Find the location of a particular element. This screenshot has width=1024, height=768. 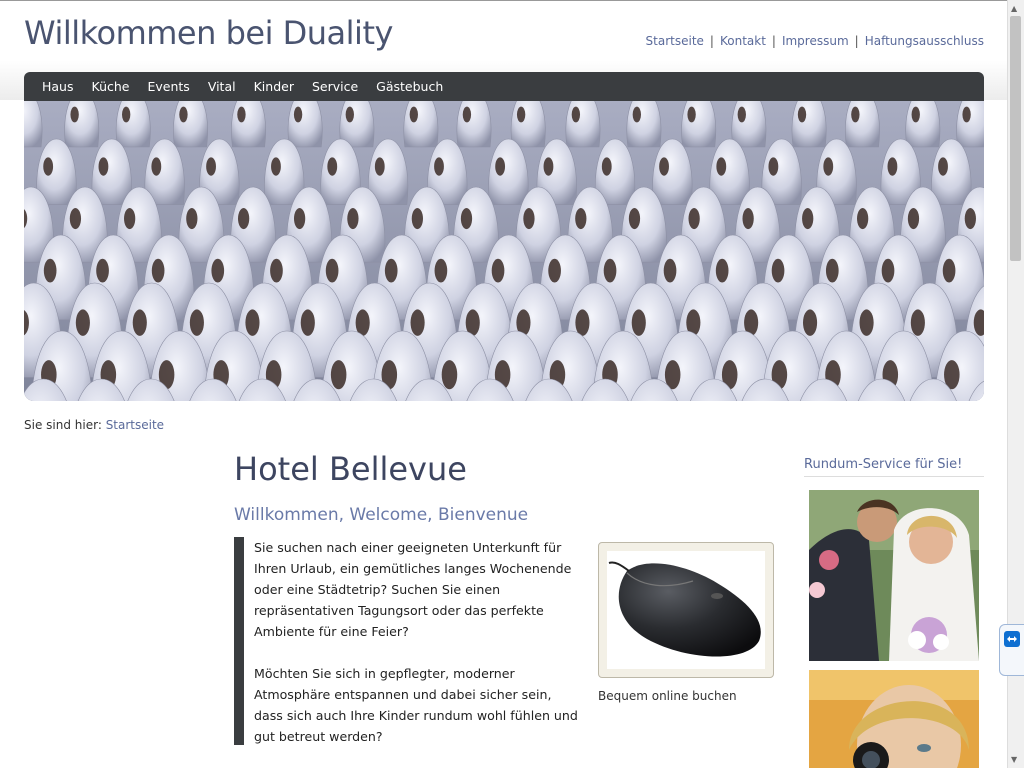

scroll-up-icon: ▲ is located at coordinates (1014, 8).